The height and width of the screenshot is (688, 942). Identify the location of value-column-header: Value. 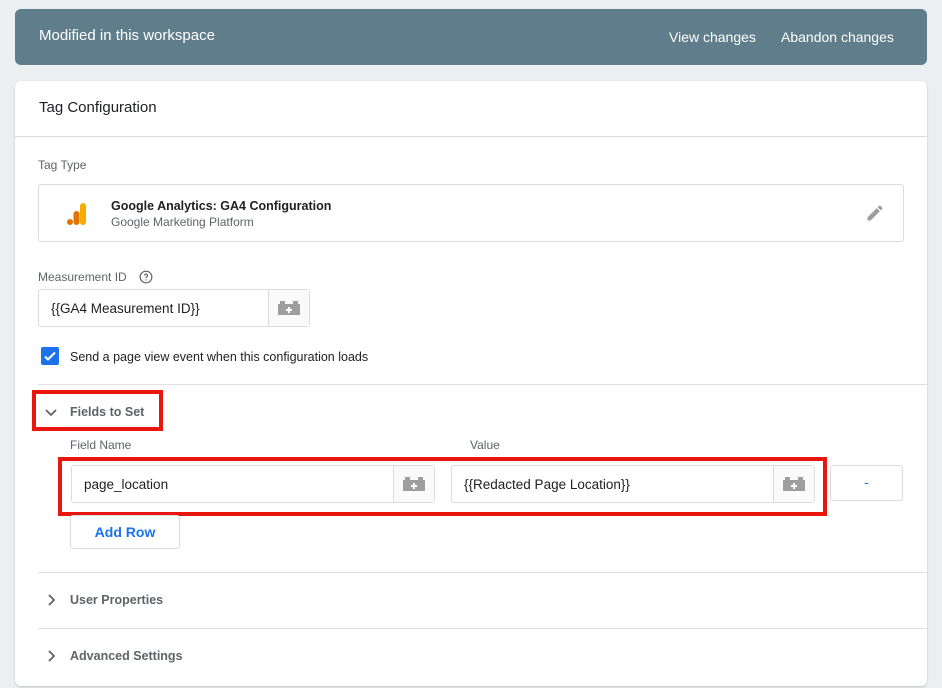
(485, 445).